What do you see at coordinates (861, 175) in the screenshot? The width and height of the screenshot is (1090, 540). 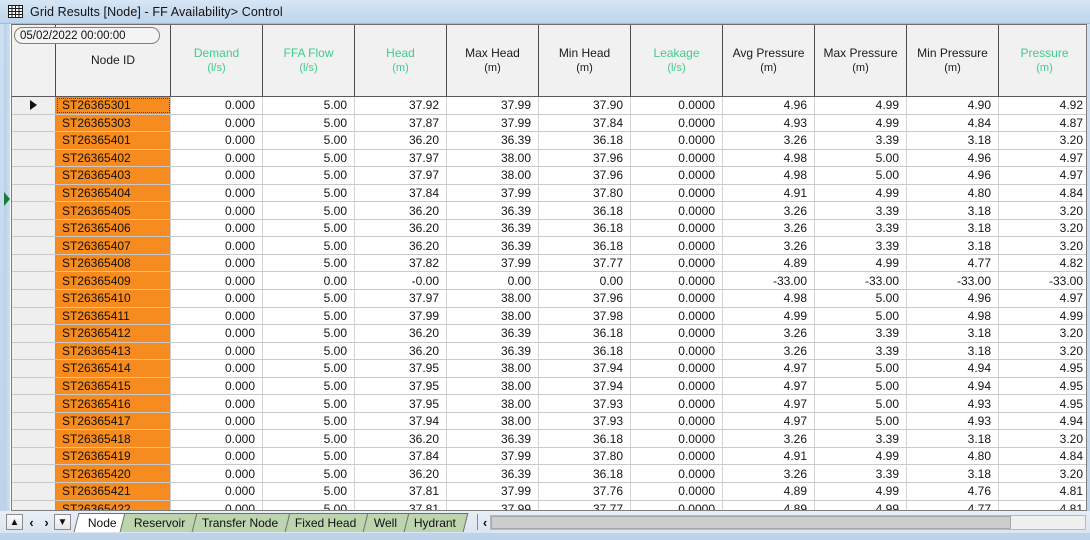 I see `cell-max_pressure: 5.00` at bounding box center [861, 175].